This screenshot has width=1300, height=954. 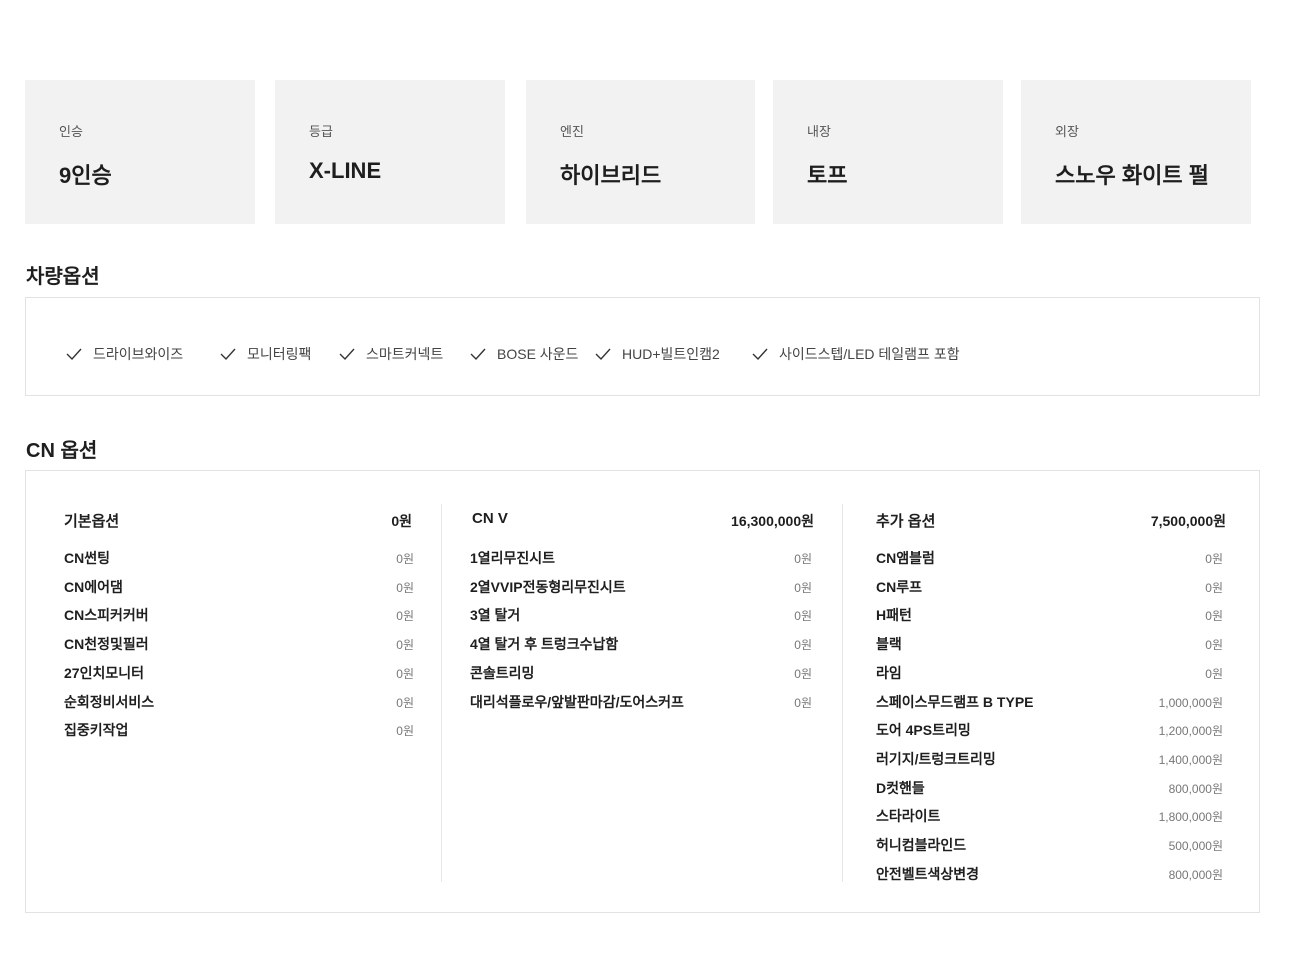 I want to click on cn-option-item-name: 허니컴블라인드, so click(x=921, y=845).